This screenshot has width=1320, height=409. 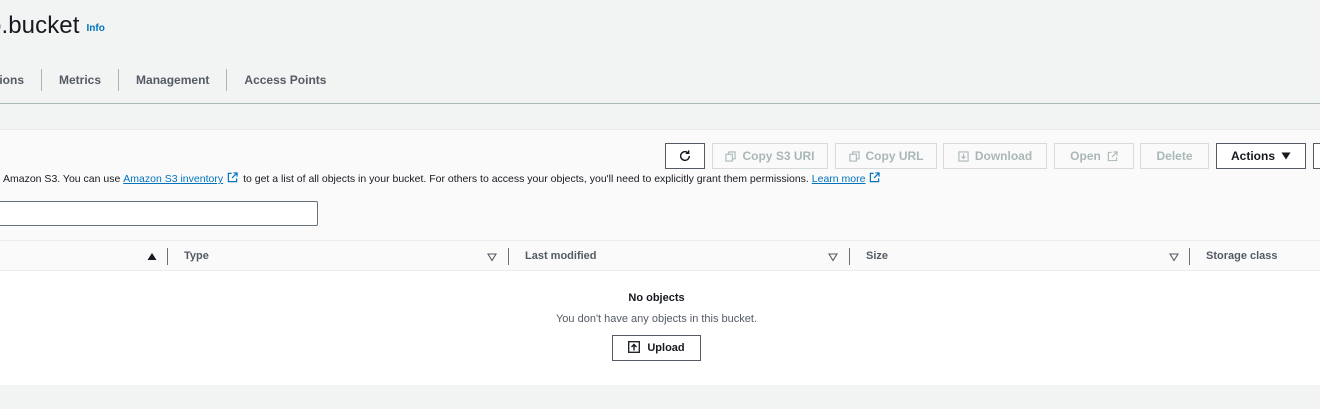 What do you see at coordinates (40, 25) in the screenshot?
I see `page-title: o.bucket` at bounding box center [40, 25].